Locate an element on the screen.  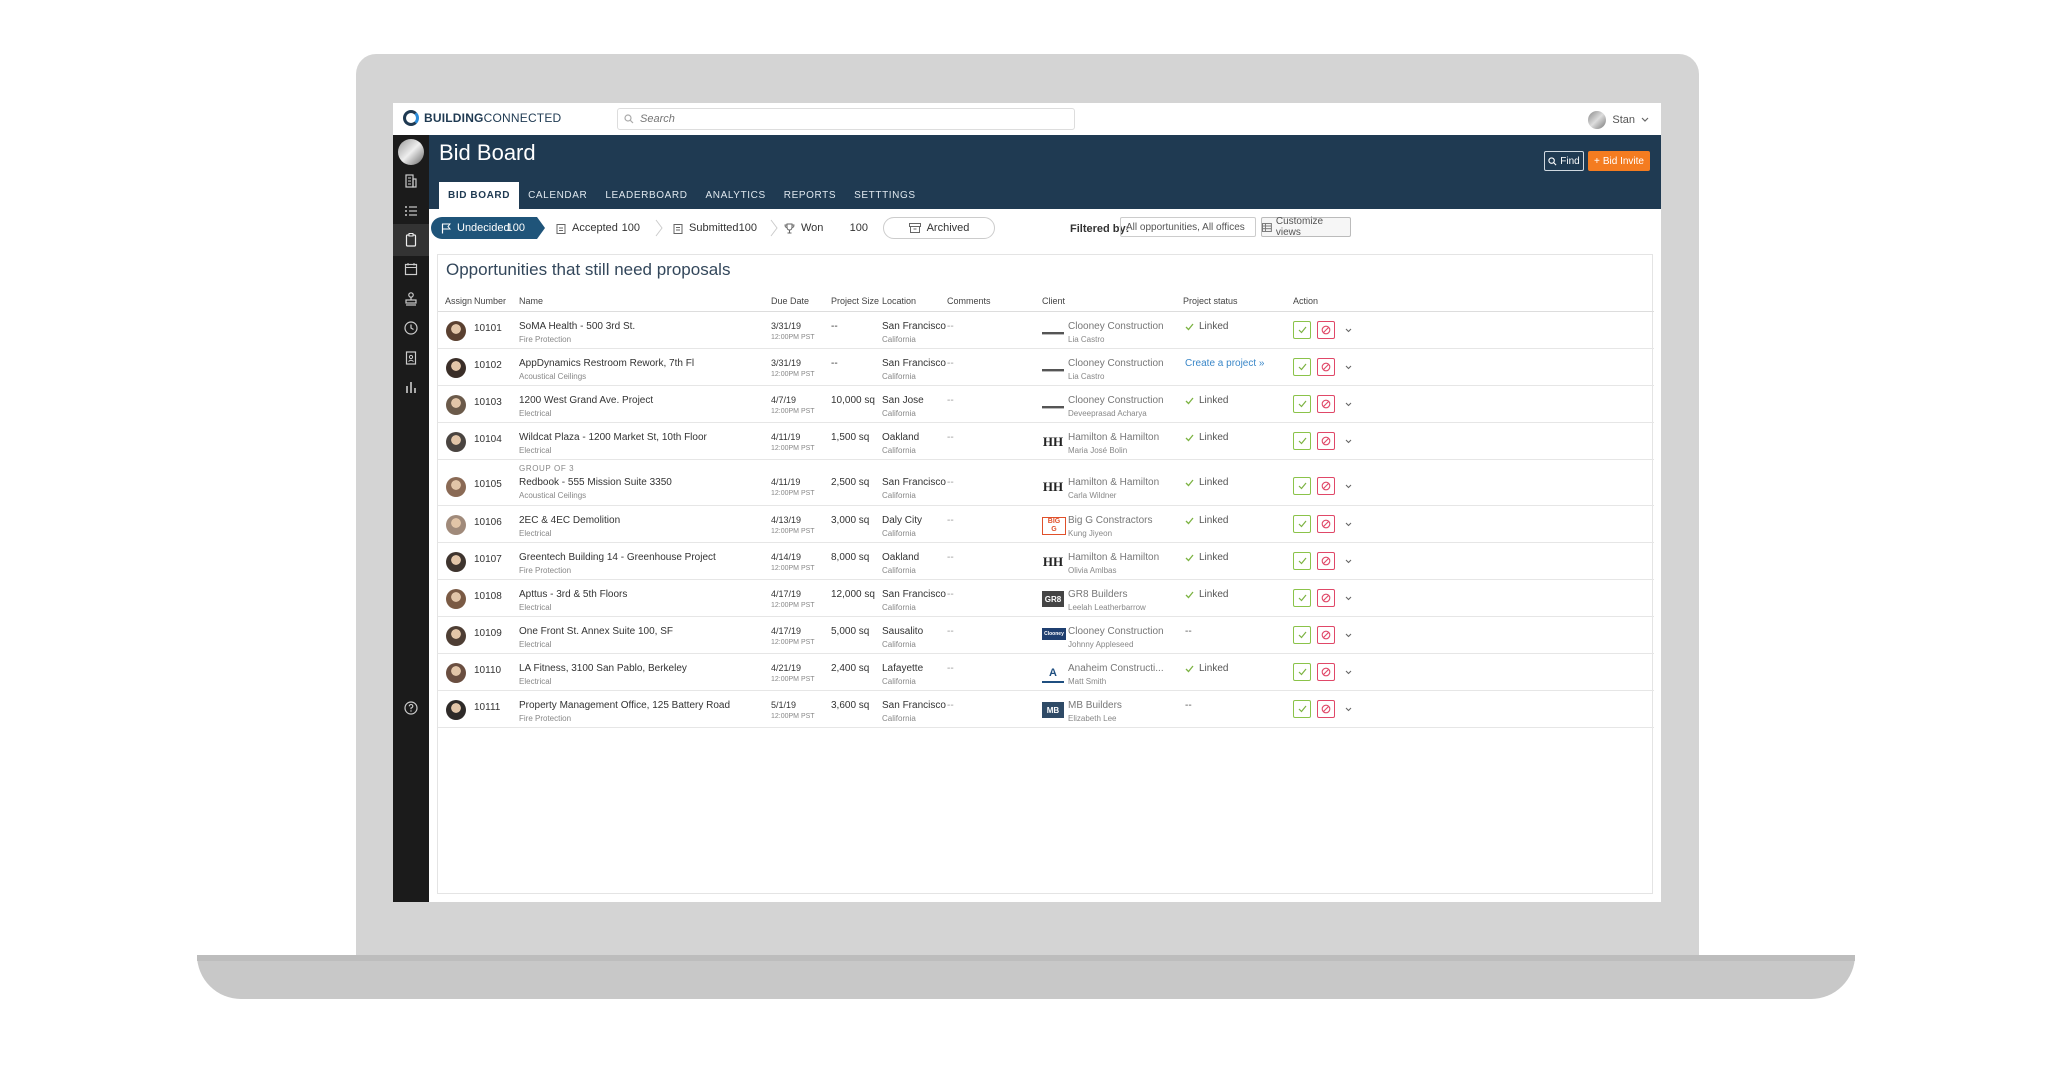
bid-invite-button: + Bid Invite is located at coordinates (1619, 161).